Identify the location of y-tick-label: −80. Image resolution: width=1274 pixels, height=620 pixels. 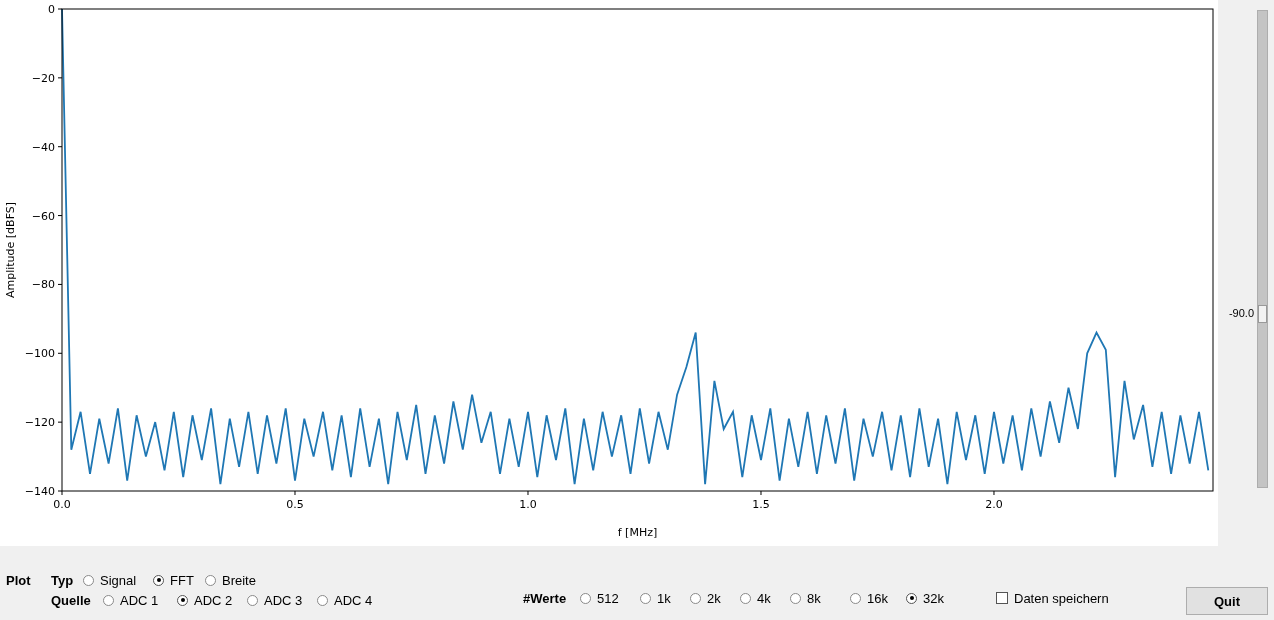
(43, 285).